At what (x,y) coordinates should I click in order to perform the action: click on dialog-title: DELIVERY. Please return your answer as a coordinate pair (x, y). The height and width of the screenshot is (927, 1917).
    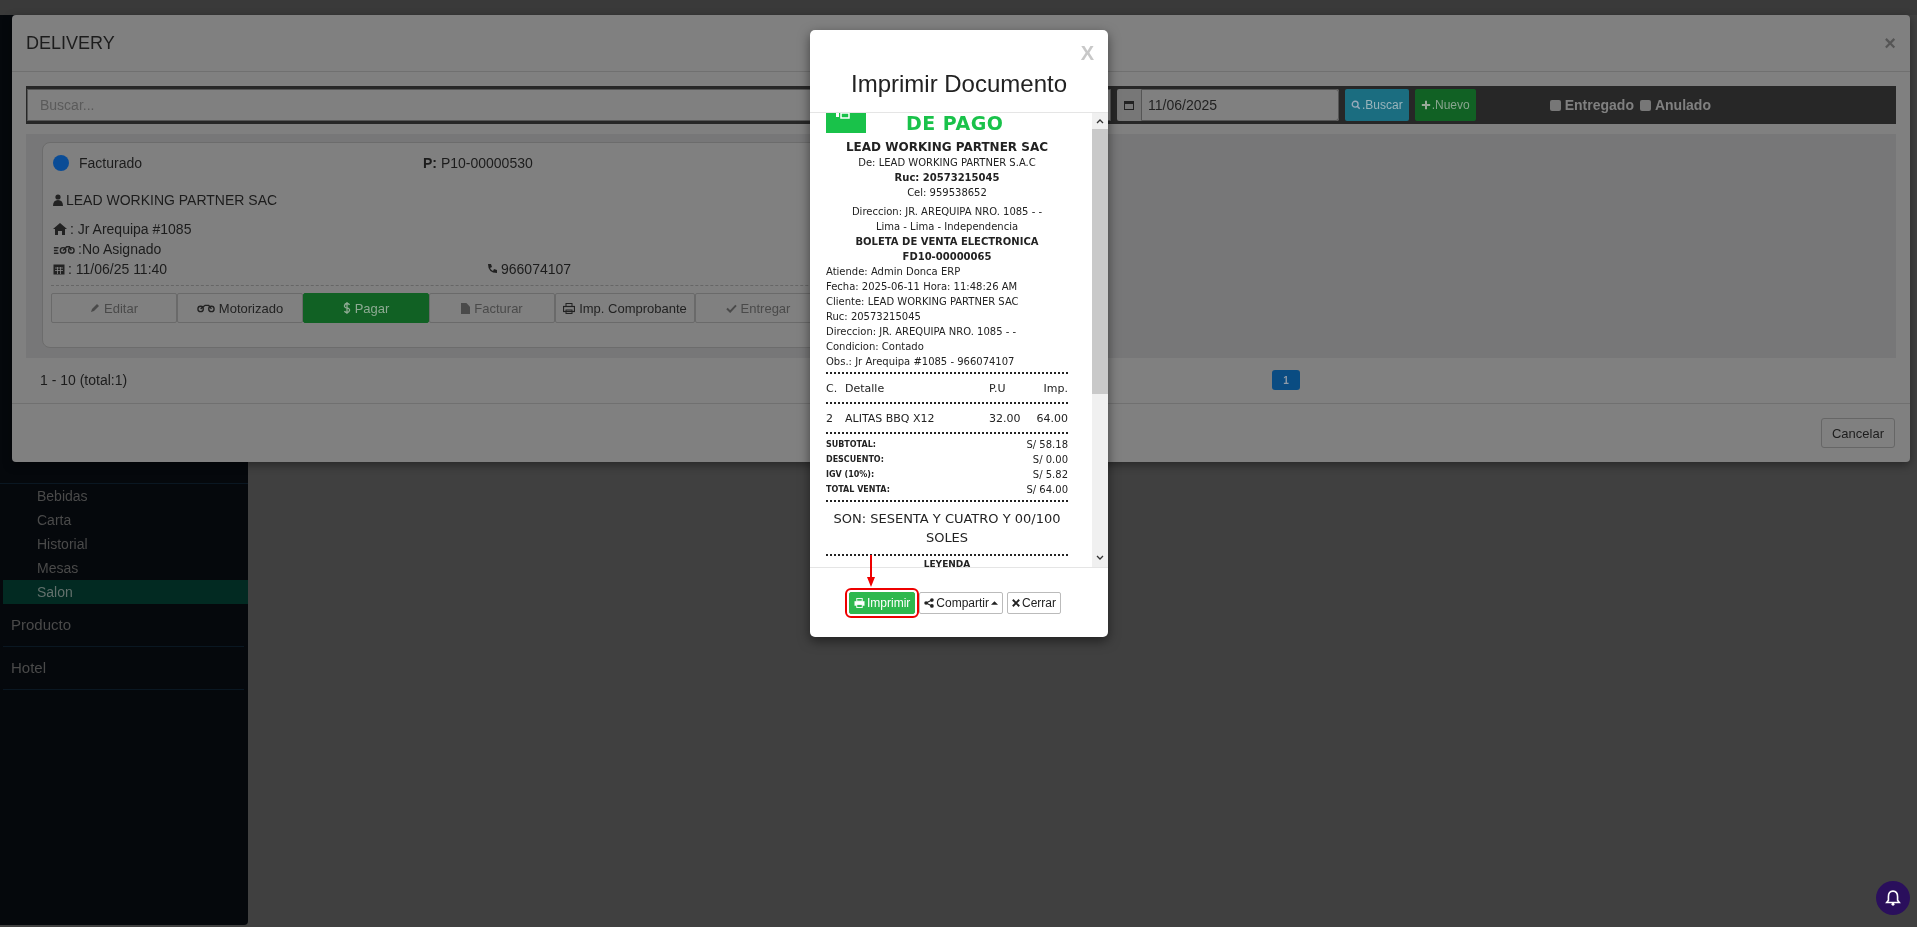
    Looking at the image, I should click on (70, 43).